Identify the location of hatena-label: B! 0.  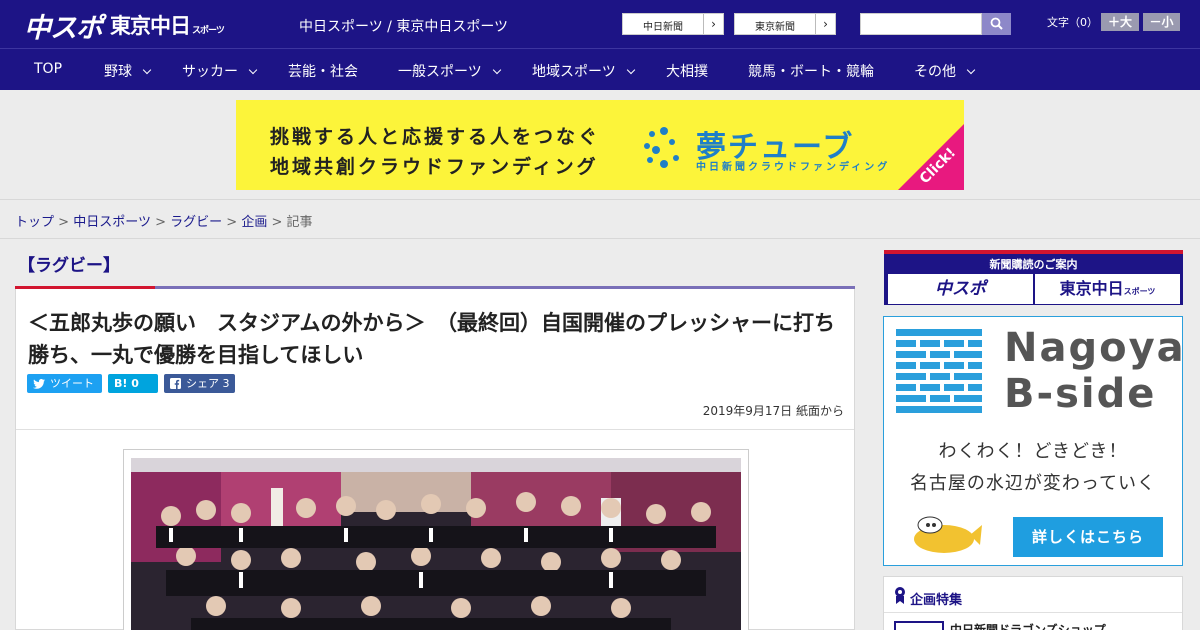
(126, 383).